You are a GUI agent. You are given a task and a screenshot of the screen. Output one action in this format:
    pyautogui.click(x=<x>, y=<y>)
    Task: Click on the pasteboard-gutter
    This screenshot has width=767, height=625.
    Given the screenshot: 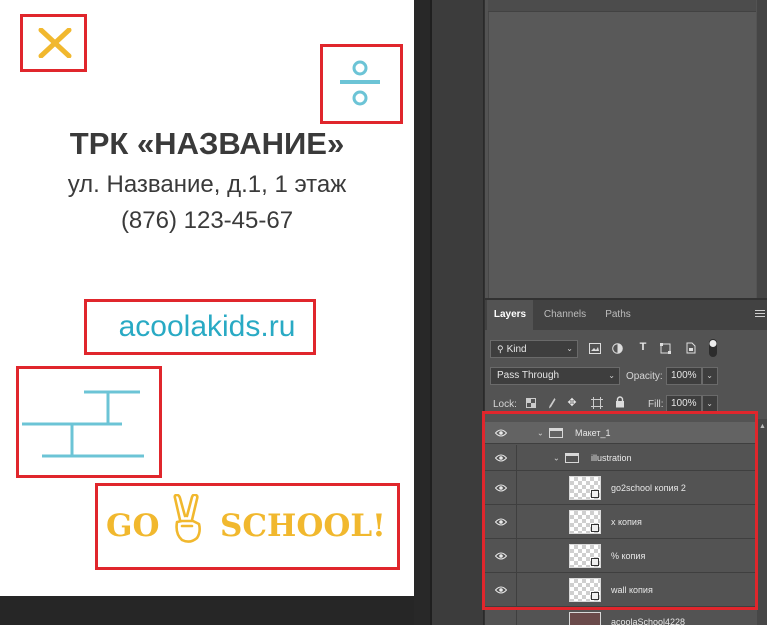 What is the action you would take?
    pyautogui.click(x=422, y=312)
    